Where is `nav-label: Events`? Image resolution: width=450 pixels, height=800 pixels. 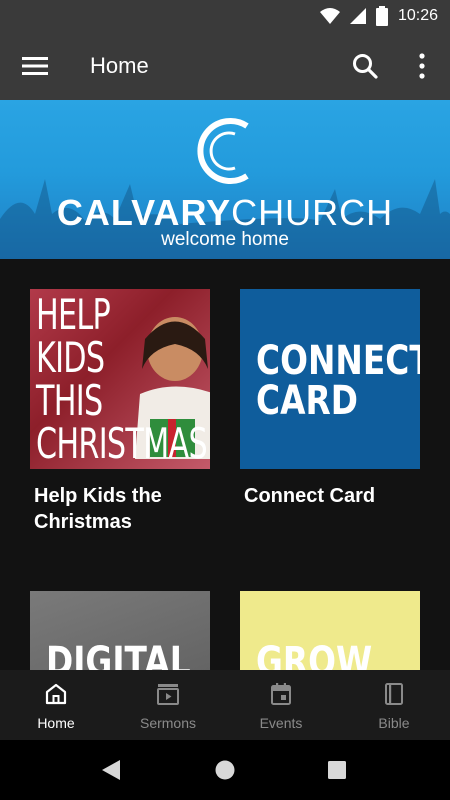 nav-label: Events is located at coordinates (281, 723).